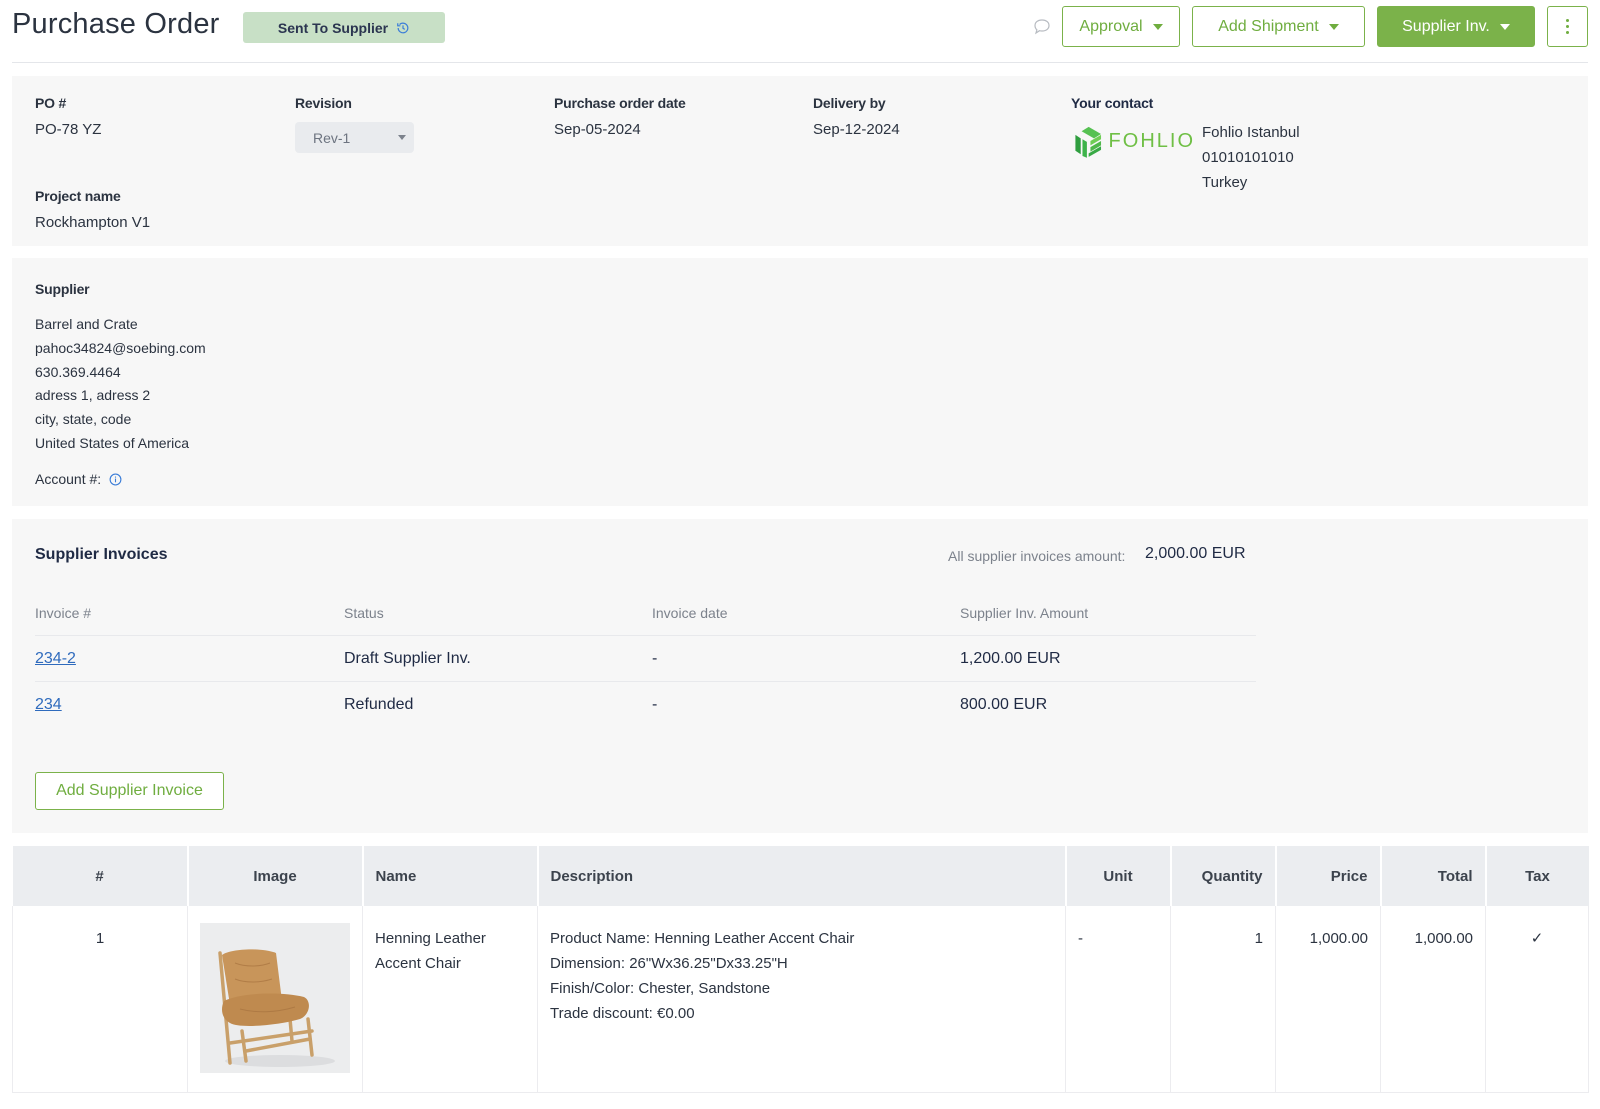 This screenshot has width=1600, height=1109. Describe the element at coordinates (1328, 999) in the screenshot. I see `item-price: 1,000.00` at that location.